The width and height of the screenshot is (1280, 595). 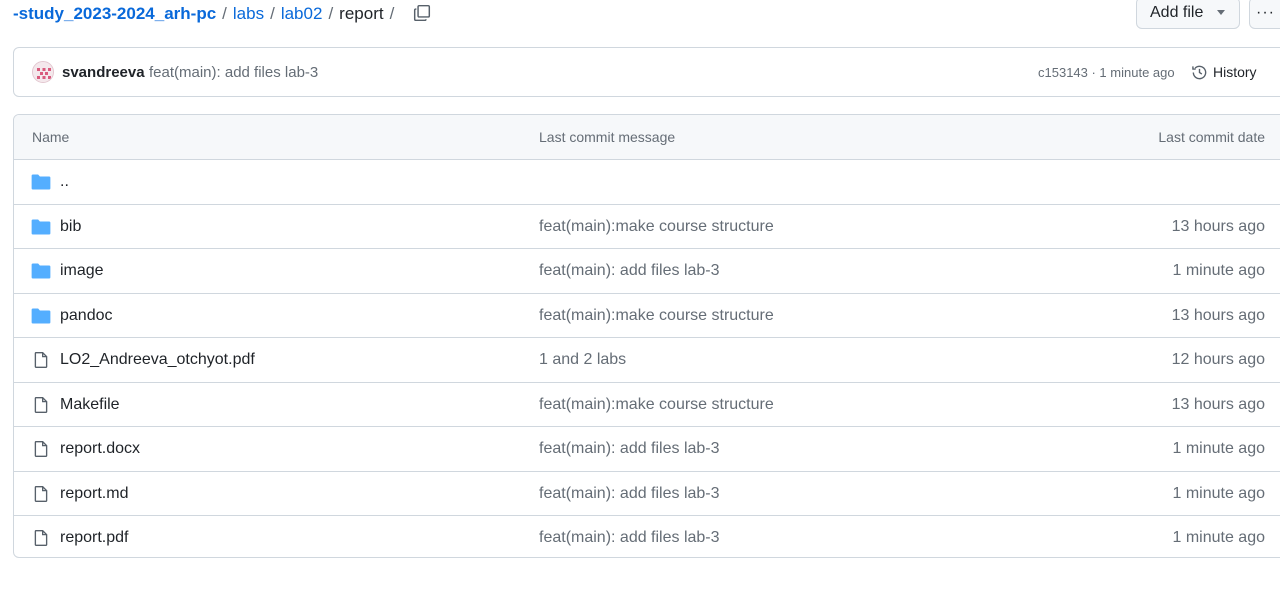 I want to click on history-label: History, so click(x=1235, y=72).